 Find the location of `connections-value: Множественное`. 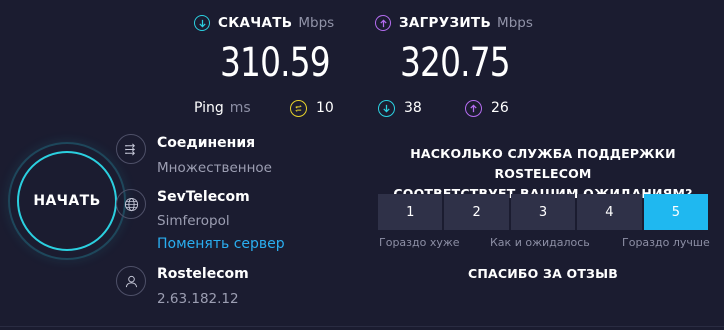

connections-value: Множественное is located at coordinates (214, 168).